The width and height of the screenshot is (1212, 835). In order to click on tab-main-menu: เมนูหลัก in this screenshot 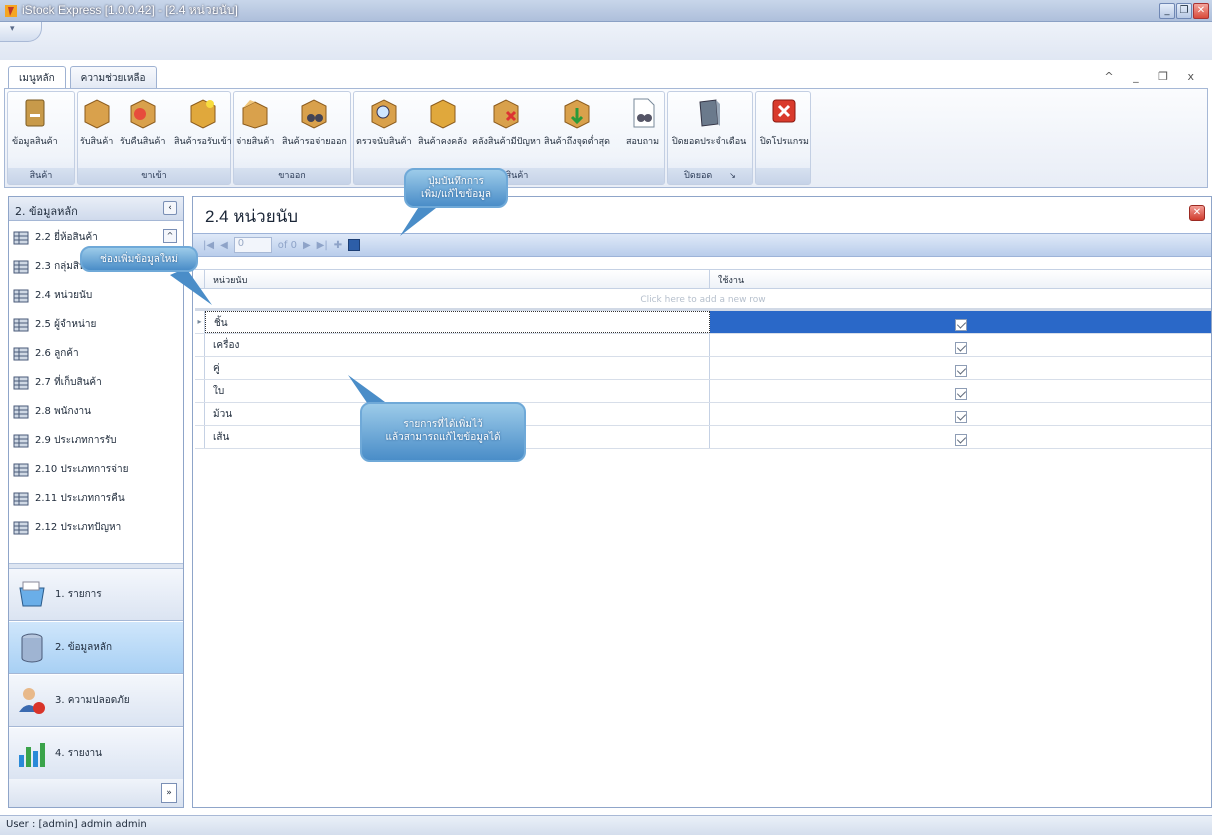, I will do `click(37, 77)`.